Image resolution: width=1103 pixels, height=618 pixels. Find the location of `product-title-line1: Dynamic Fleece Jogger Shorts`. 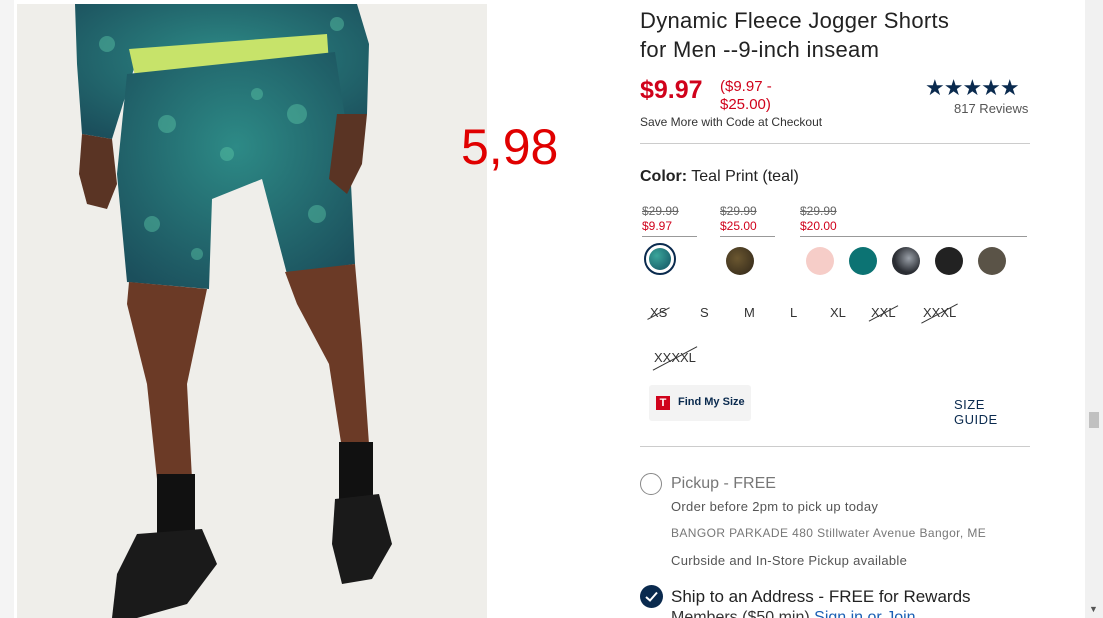

product-title-line1: Dynamic Fleece Jogger Shorts is located at coordinates (795, 20).